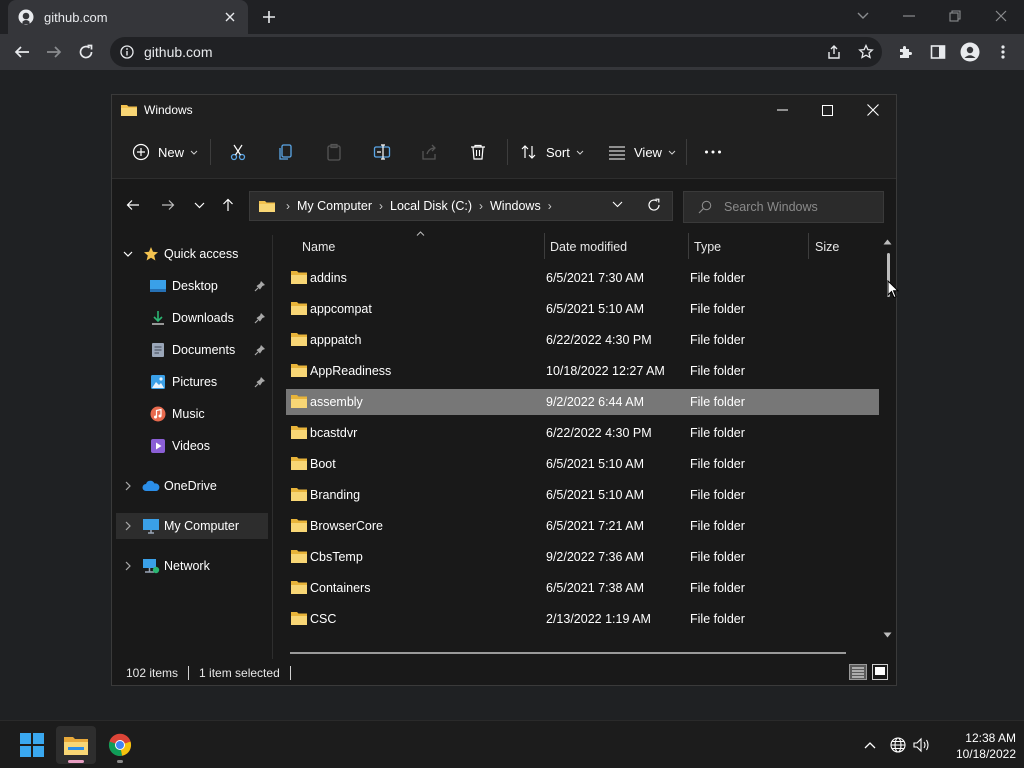 The height and width of the screenshot is (768, 1024). Describe the element at coordinates (86, 52) in the screenshot. I see `reload-icon` at that location.